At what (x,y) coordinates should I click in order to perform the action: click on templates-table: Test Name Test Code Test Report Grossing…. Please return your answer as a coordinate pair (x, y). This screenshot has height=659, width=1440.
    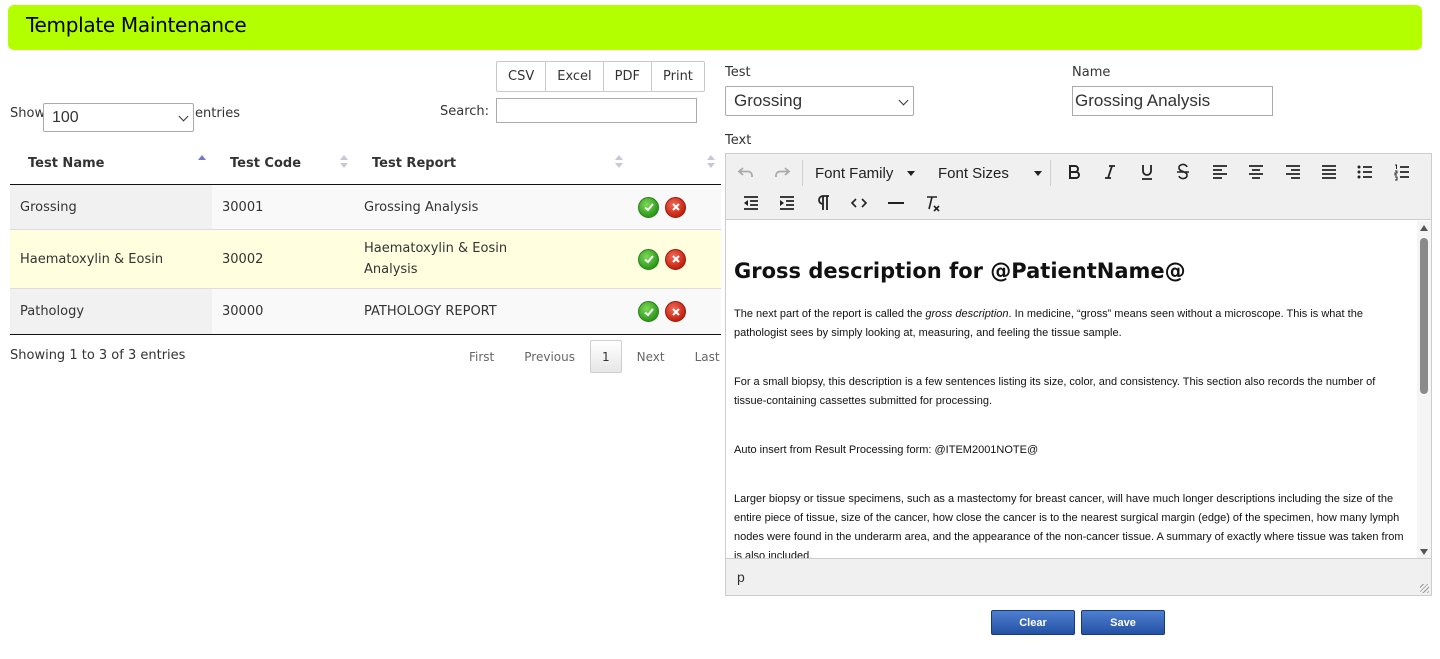
    Looking at the image, I should click on (365, 239).